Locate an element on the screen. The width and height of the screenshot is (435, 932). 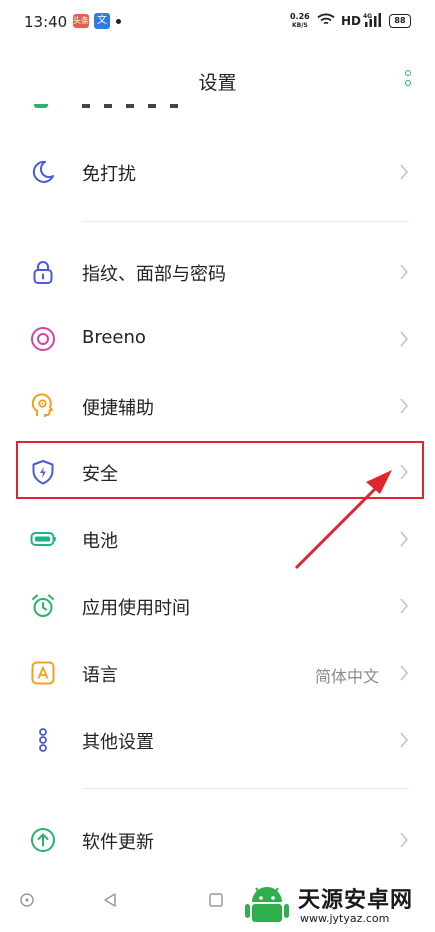
status-time: 13:40 is located at coordinates (46, 22).